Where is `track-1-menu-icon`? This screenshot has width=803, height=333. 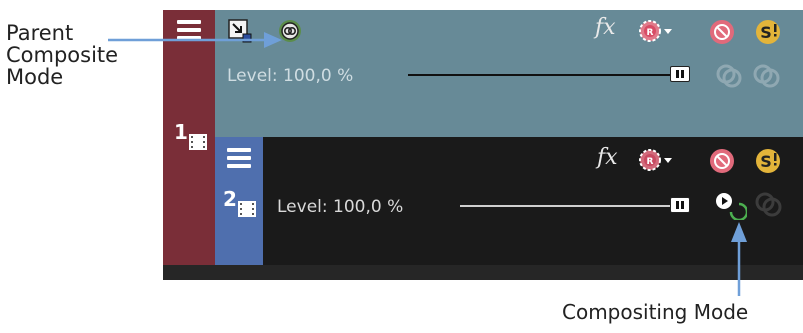 track-1-menu-icon is located at coordinates (189, 30).